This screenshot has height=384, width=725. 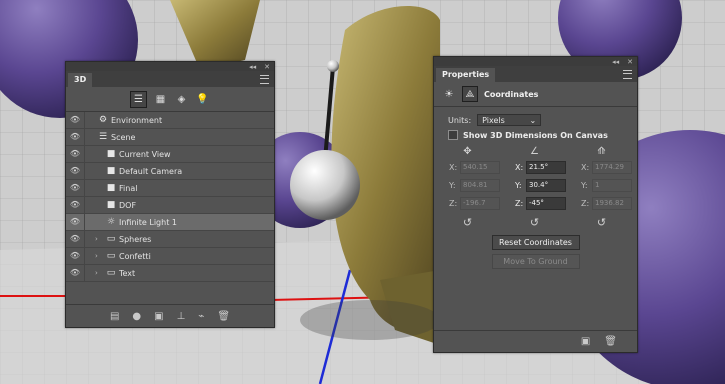 I want to click on scale-z-label: Z:, so click(x=585, y=203).